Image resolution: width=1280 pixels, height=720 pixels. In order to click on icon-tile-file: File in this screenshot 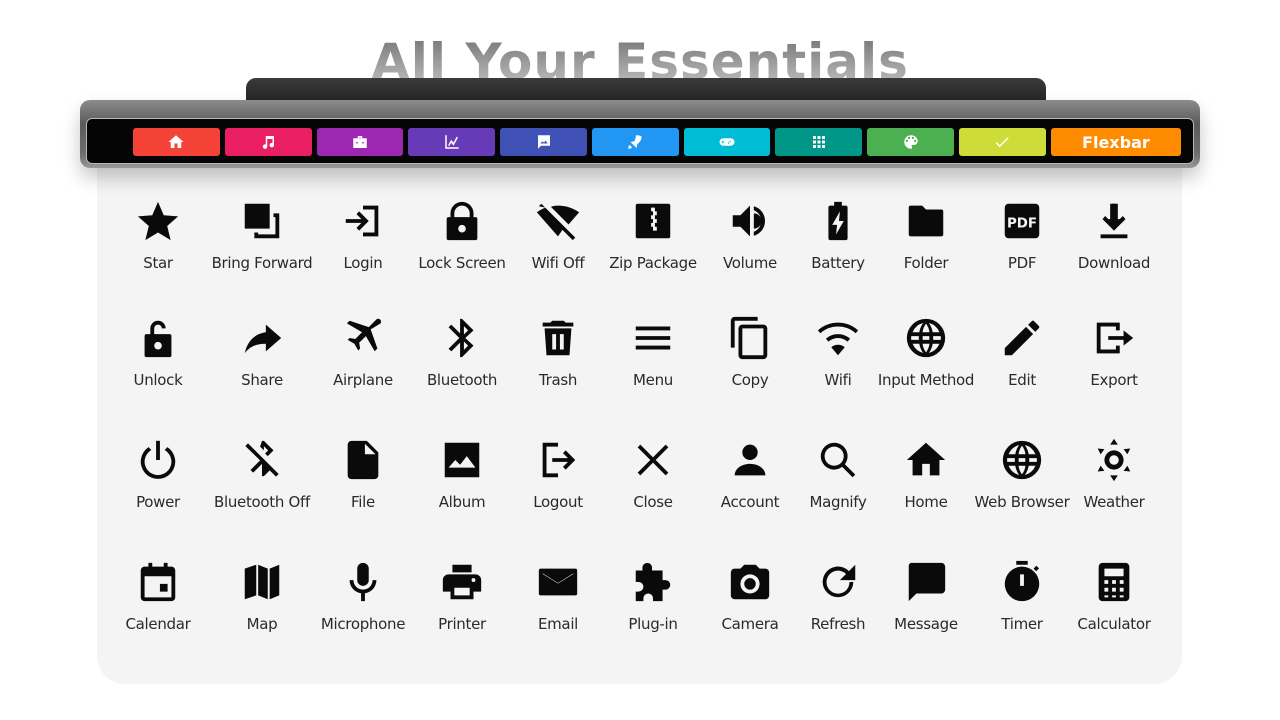, I will do `click(363, 474)`.